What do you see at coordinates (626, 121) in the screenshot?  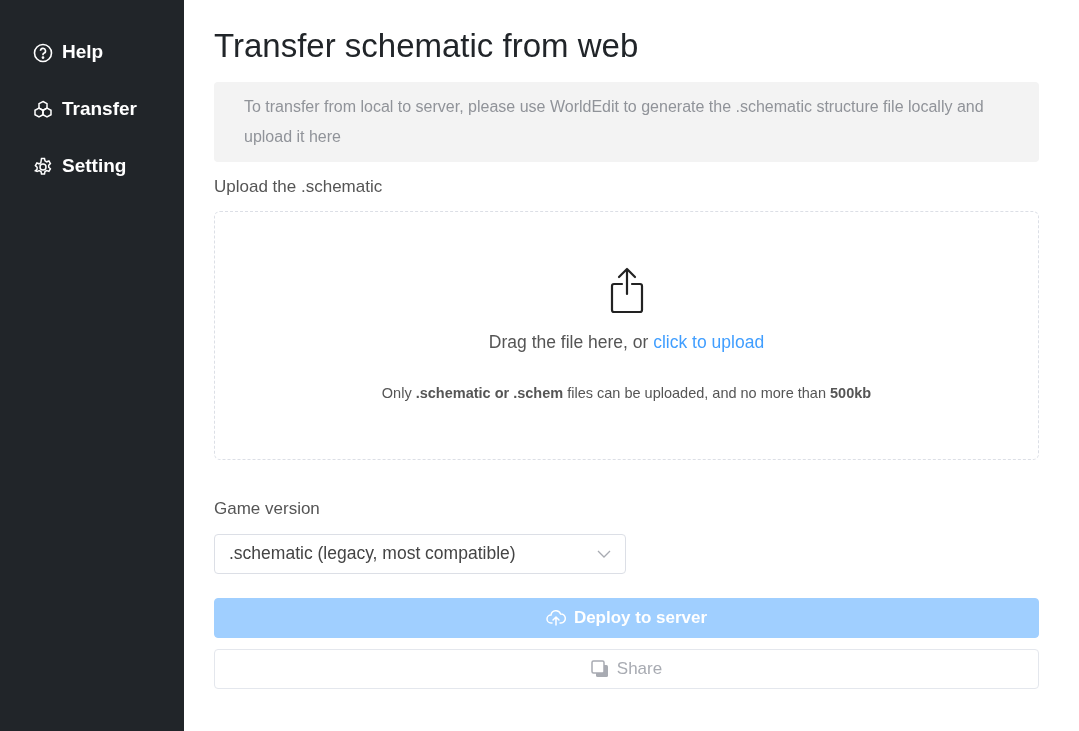 I see `info-notice: To transfer from local to server, please use WorldEdit to generate the .schematic structure file locally and upload it here` at bounding box center [626, 121].